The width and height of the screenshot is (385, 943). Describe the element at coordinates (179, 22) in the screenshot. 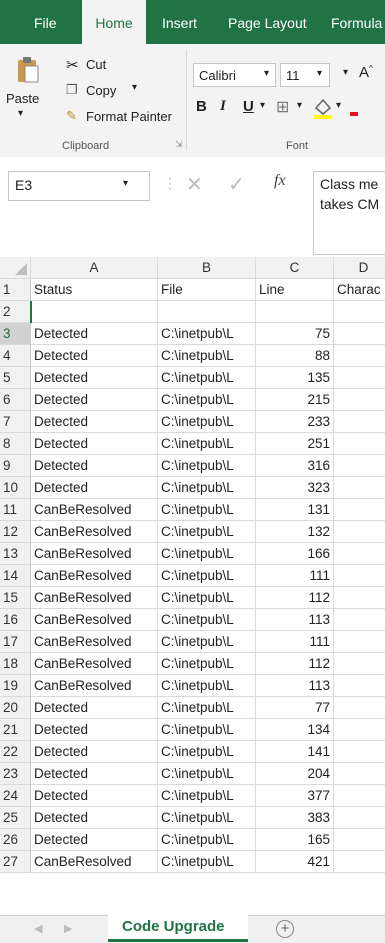

I see `tab-insert: Insert` at that location.